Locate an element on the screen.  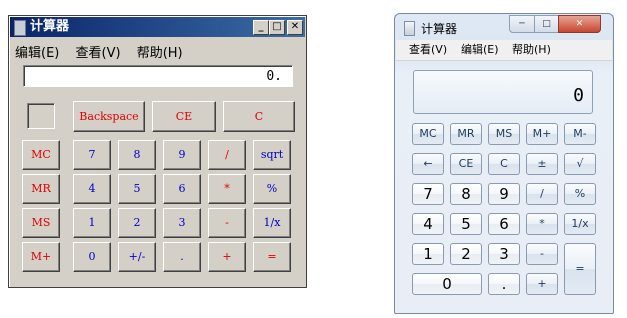
clear-entry-button: CE is located at coordinates (184, 116).